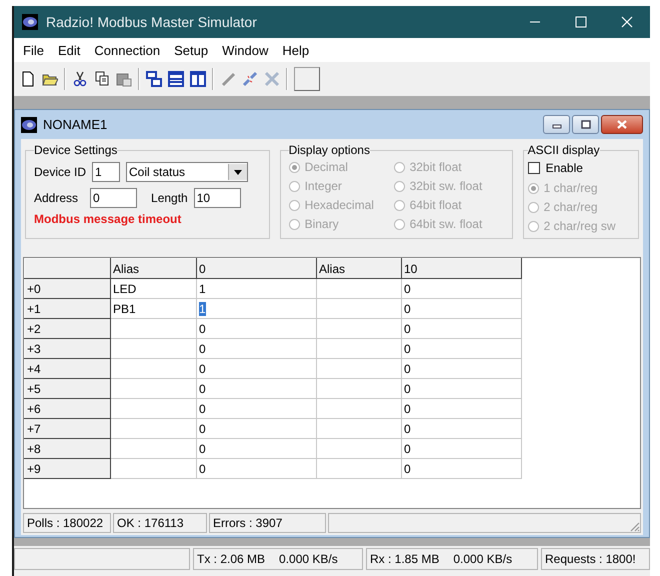  What do you see at coordinates (217, 198) in the screenshot?
I see `length-field: 10` at bounding box center [217, 198].